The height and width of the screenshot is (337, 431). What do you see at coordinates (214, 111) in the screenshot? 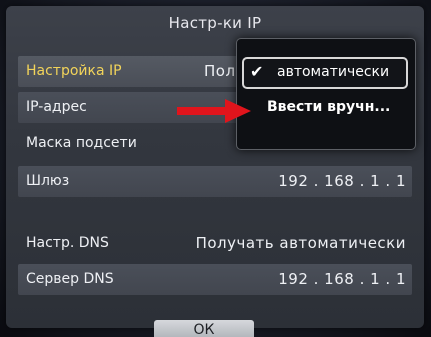
I see `red-arrow-icon` at bounding box center [214, 111].